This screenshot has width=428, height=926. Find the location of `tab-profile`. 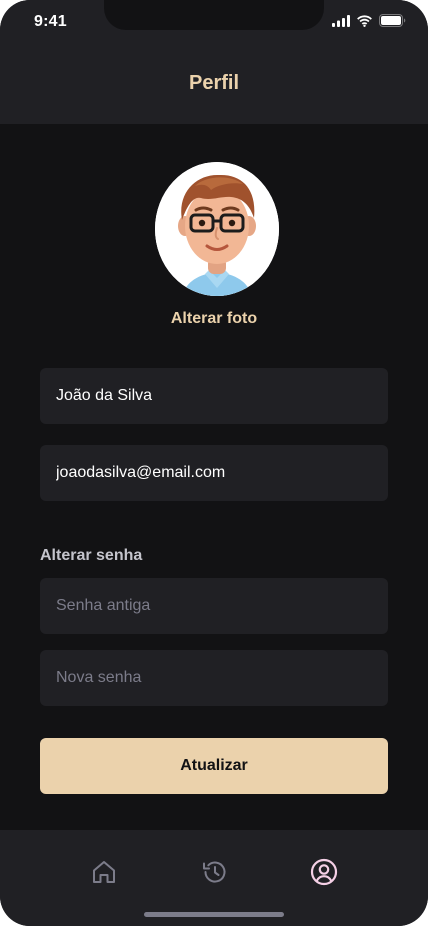

tab-profile is located at coordinates (324, 872).